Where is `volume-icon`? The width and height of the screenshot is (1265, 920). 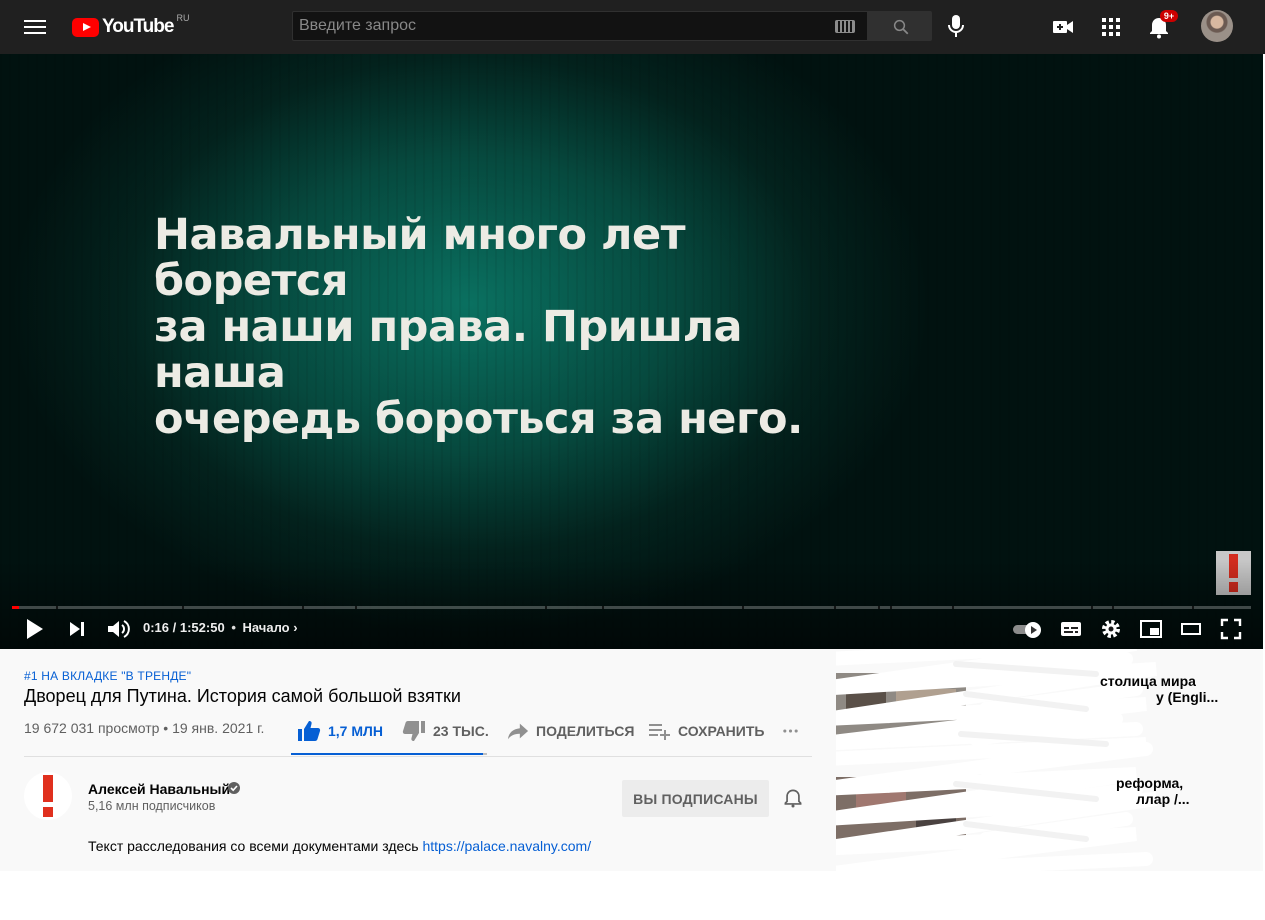 volume-icon is located at coordinates (119, 629).